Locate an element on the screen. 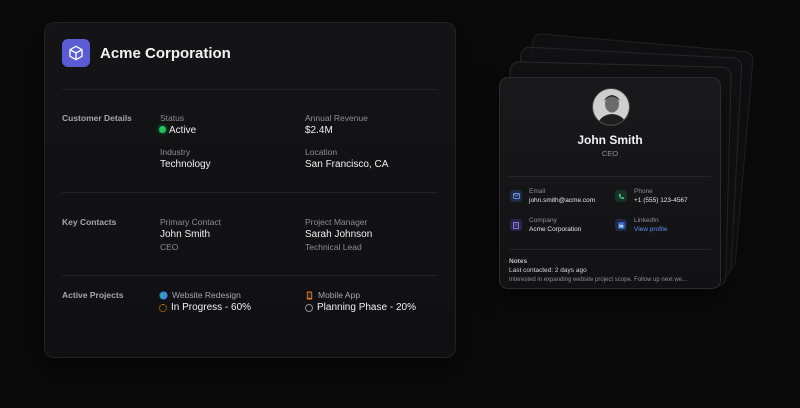 Image resolution: width=800 pixels, height=408 pixels. linkedin-profile-link: View profile is located at coordinates (650, 229).